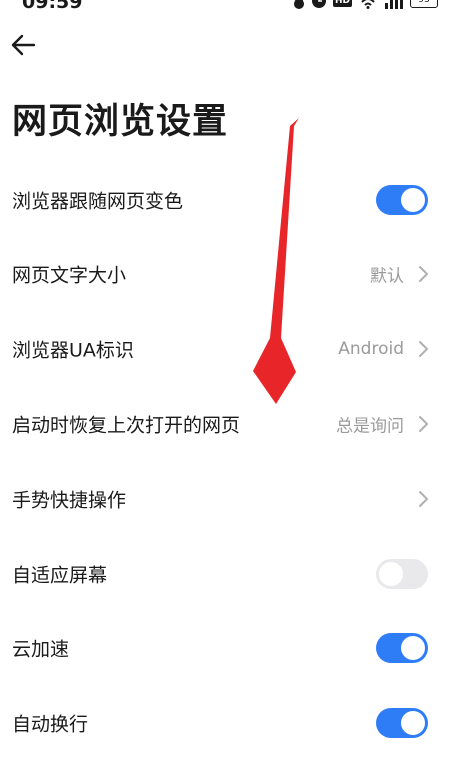 This screenshot has height=760, width=466. I want to click on clock-icon, so click(318, 4).